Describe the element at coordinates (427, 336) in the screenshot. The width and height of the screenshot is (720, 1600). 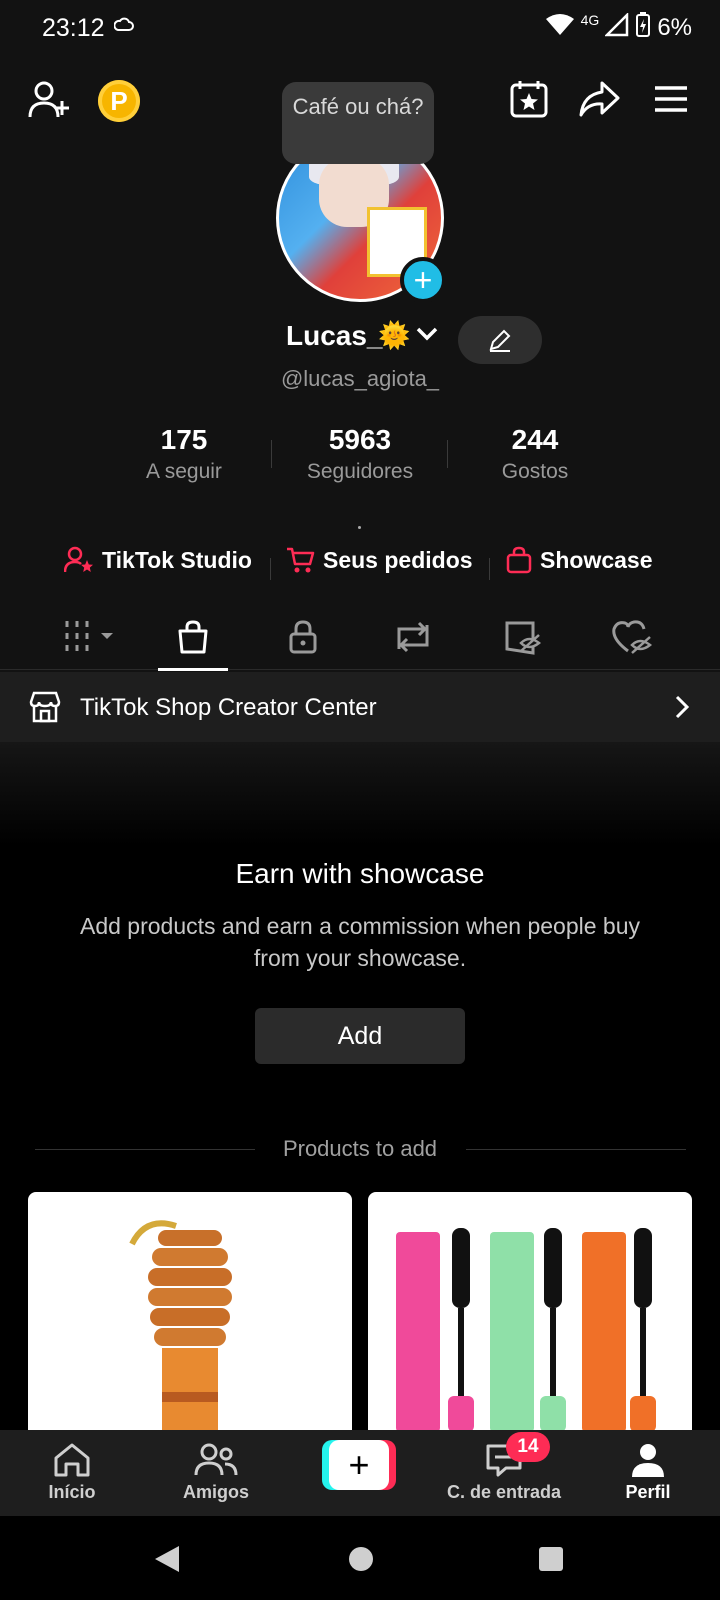
I see `chevron-down-icon` at that location.